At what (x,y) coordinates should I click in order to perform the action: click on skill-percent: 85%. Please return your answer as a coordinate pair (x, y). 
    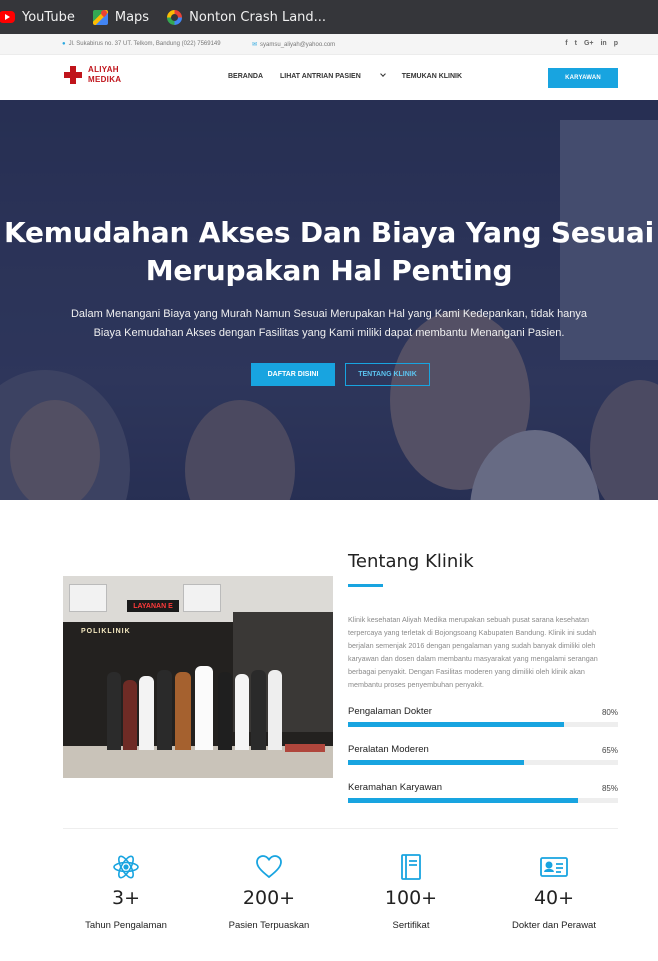
    Looking at the image, I should click on (609, 788).